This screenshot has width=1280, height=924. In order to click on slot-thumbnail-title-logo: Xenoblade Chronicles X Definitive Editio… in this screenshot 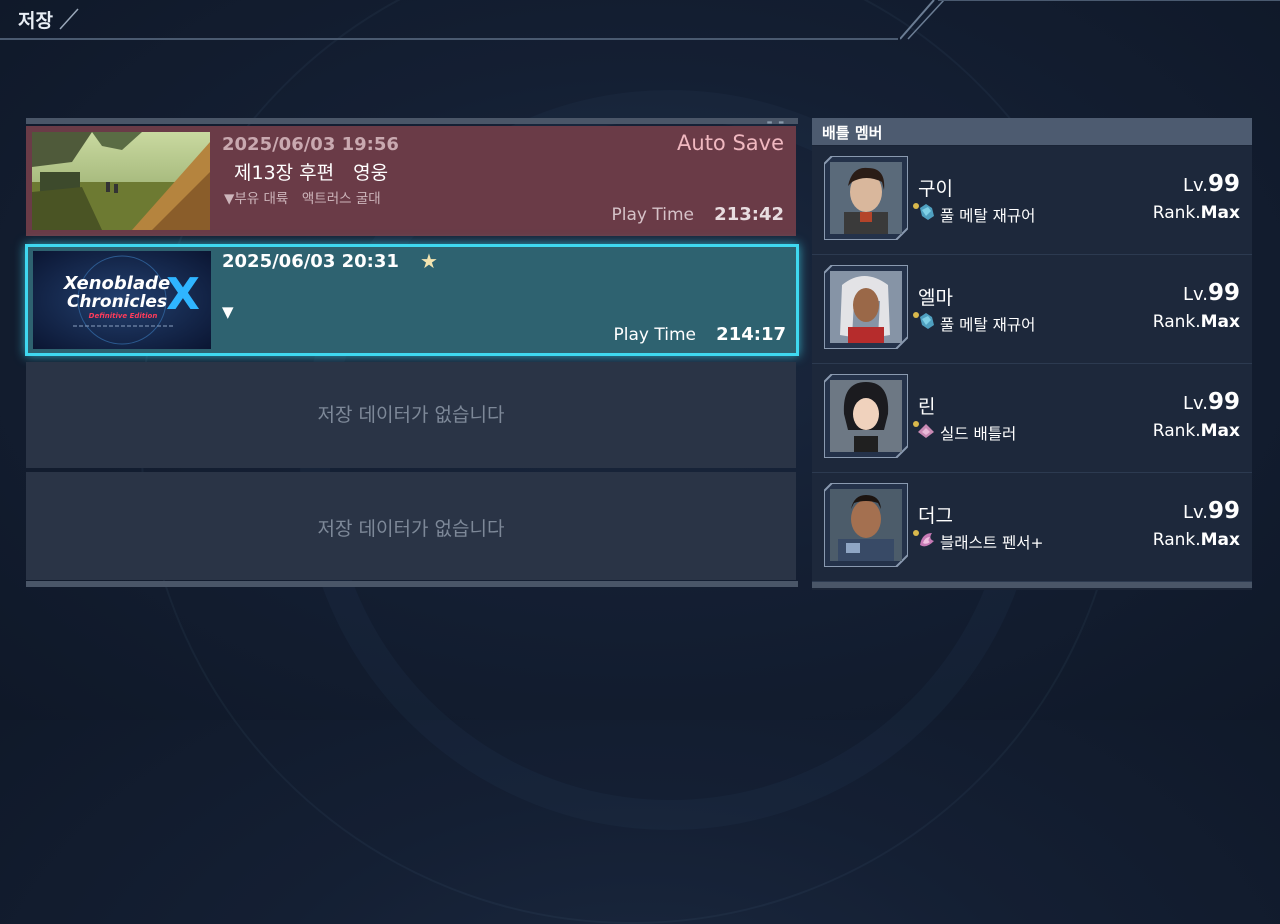, I will do `click(122, 300)`.